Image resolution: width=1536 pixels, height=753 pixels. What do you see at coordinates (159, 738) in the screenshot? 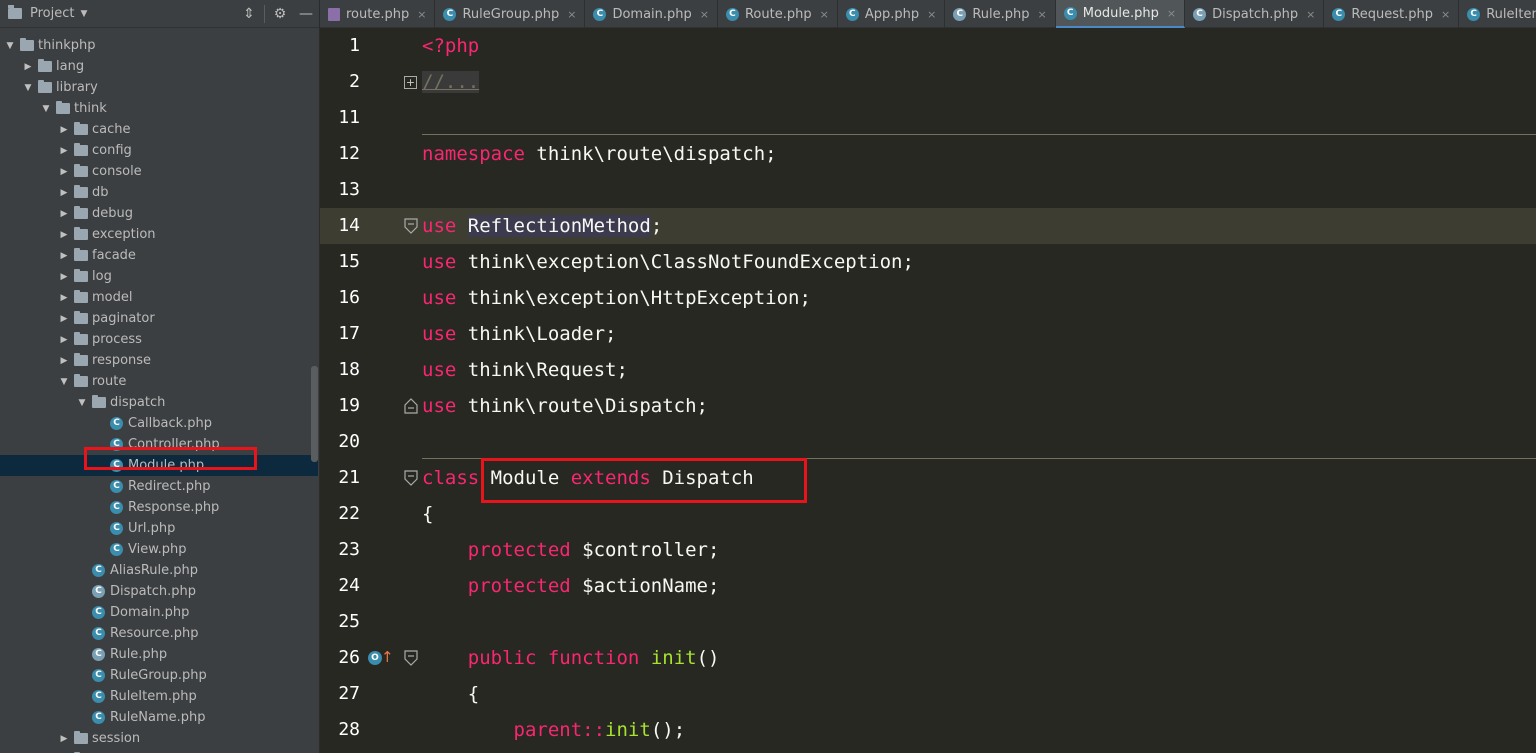
I see `tree-item-session: ▶ session` at bounding box center [159, 738].